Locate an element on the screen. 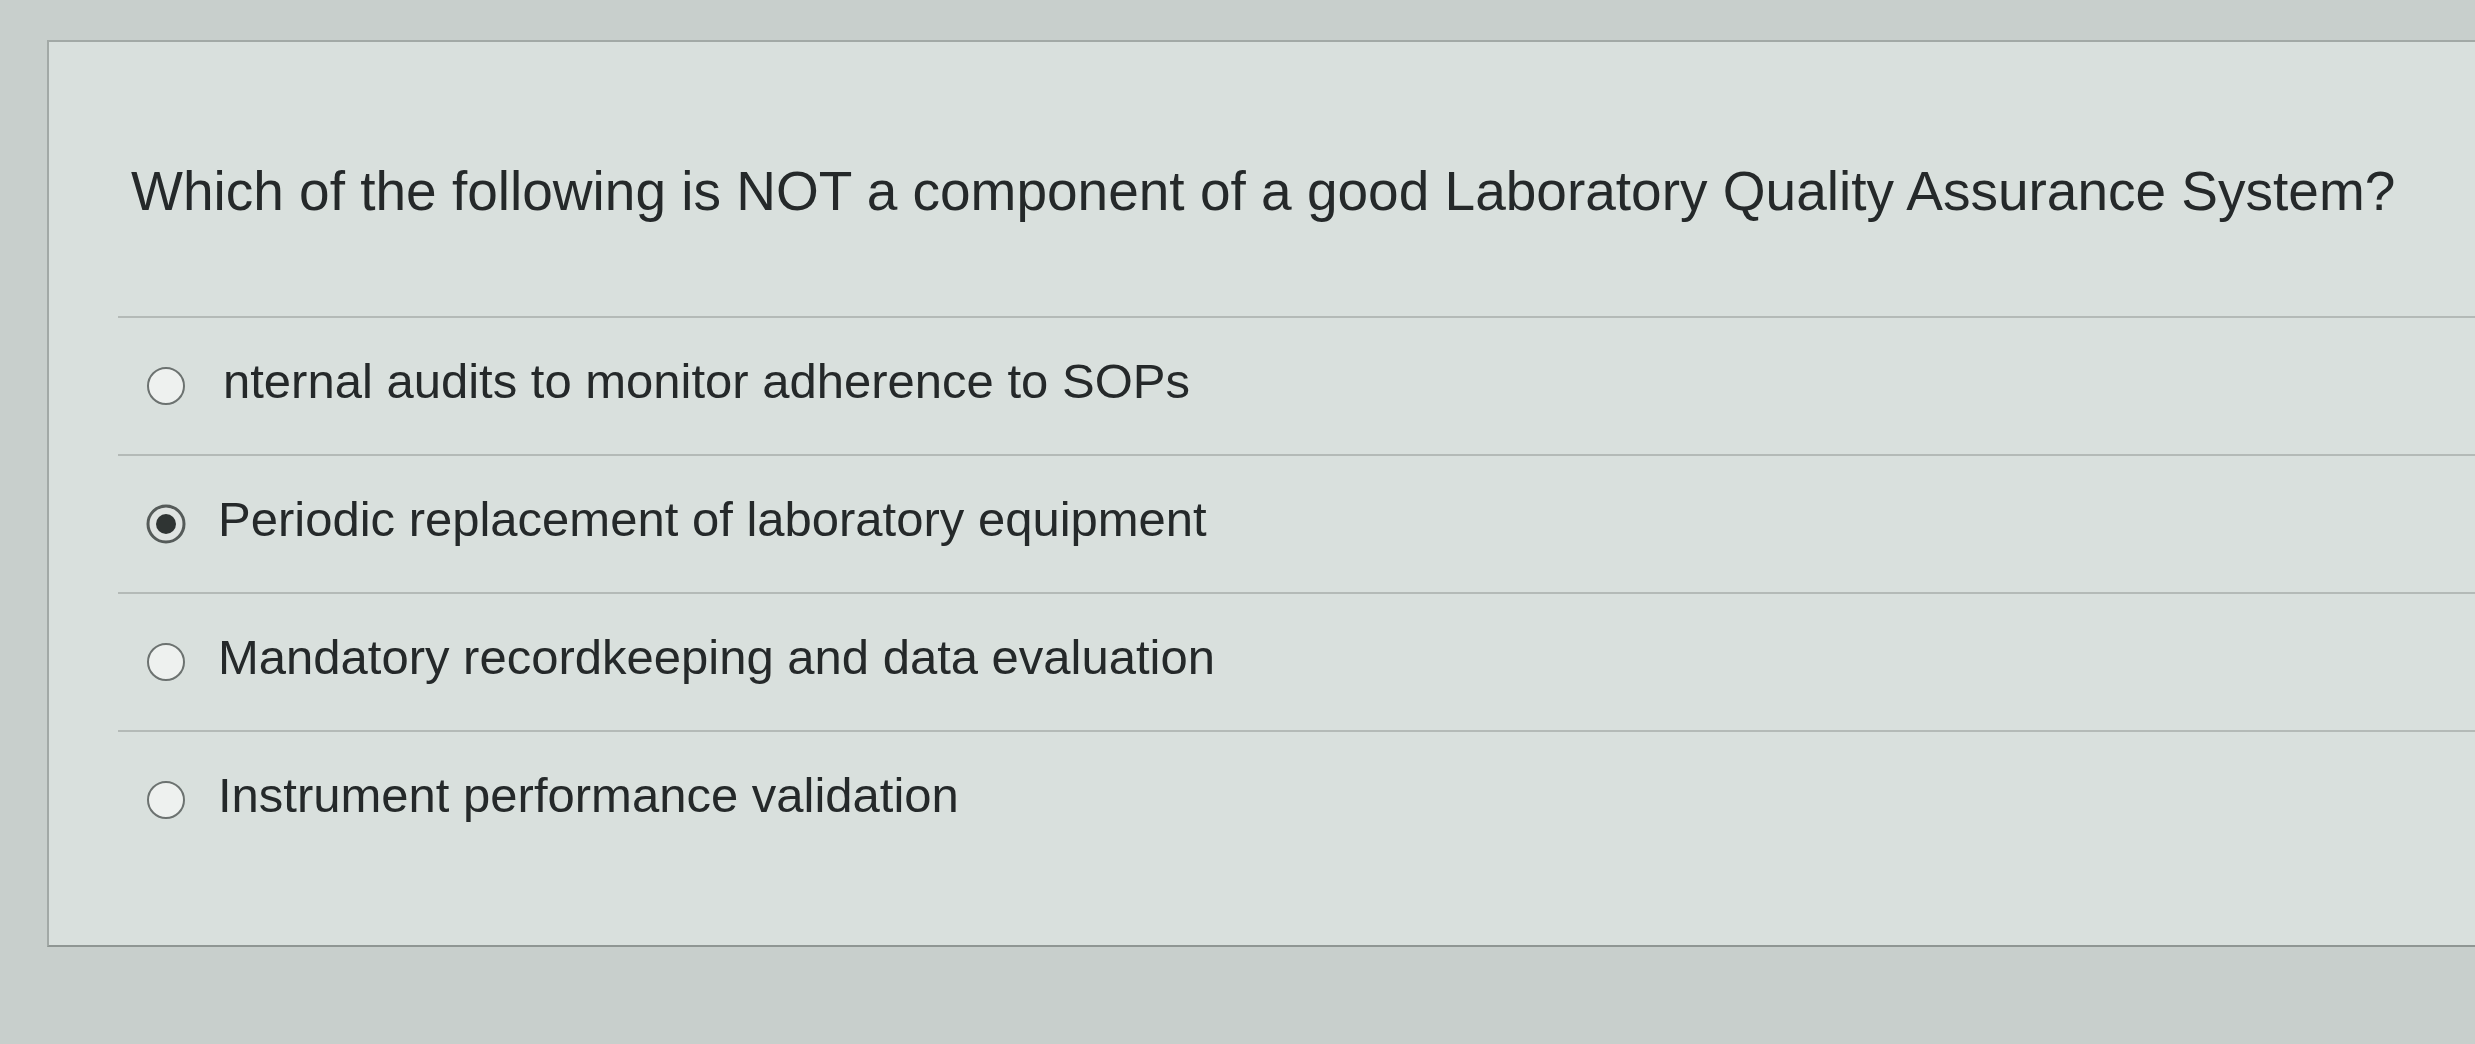 This screenshot has width=2475, height=1044. answer-option-text: nternal audits to monitor adherence to SOPs is located at coordinates (706, 381).